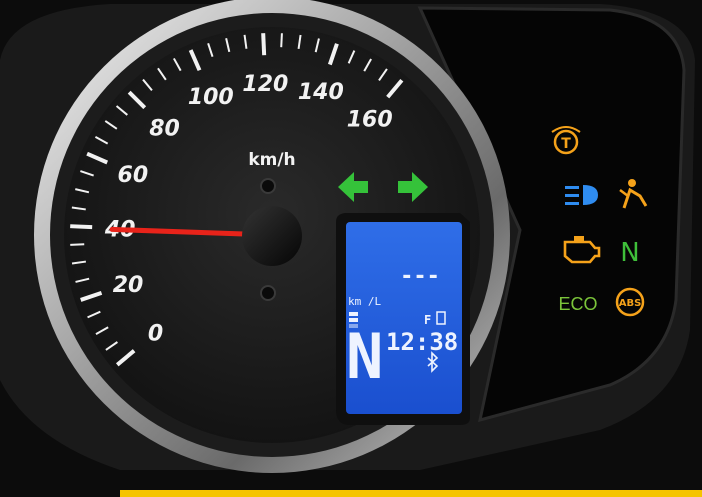 This screenshot has width=702, height=497. I want to click on lcd-top-readout: ---, so click(420, 276).